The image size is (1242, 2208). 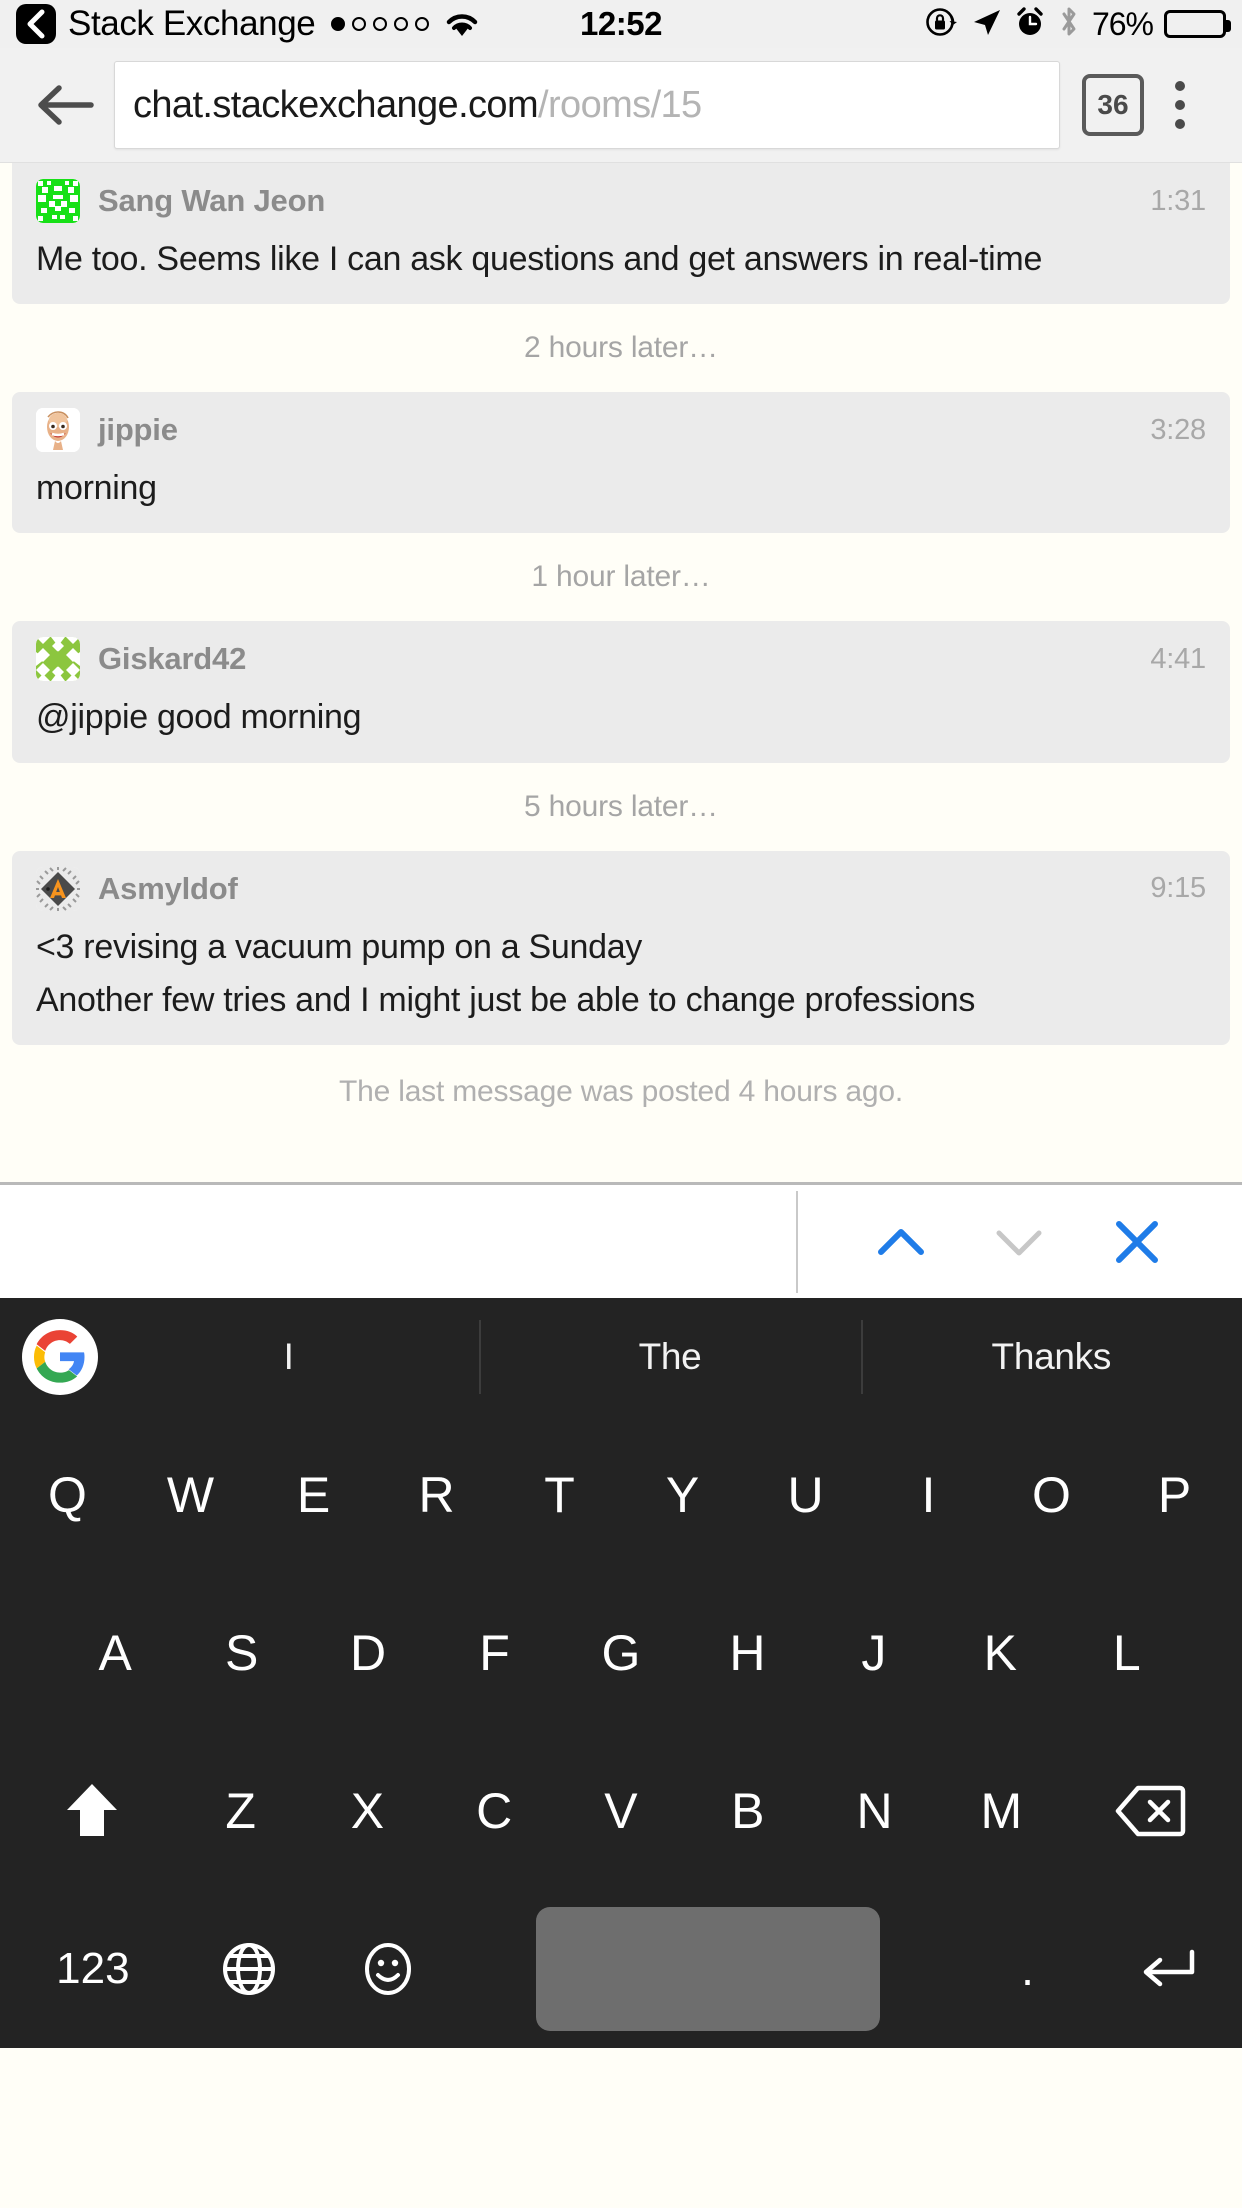 What do you see at coordinates (241, 1653) in the screenshot?
I see `key-s: S` at bounding box center [241, 1653].